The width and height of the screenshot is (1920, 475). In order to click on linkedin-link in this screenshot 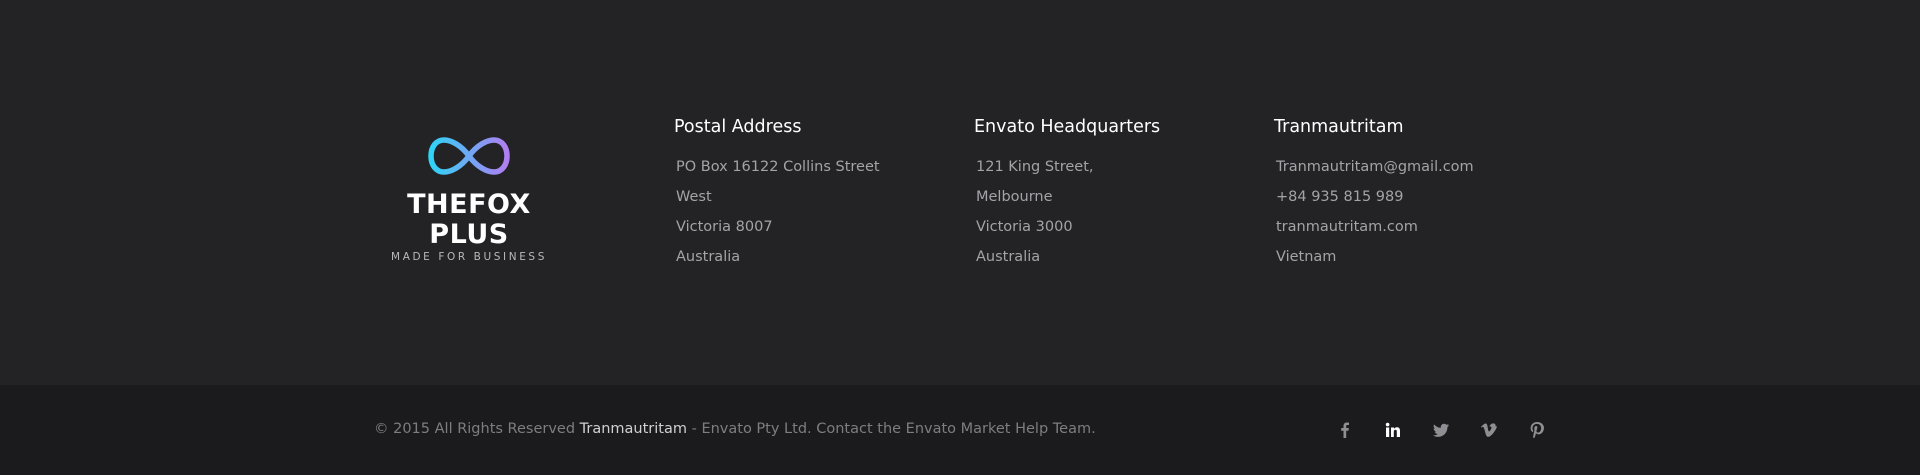, I will do `click(1393, 430)`.